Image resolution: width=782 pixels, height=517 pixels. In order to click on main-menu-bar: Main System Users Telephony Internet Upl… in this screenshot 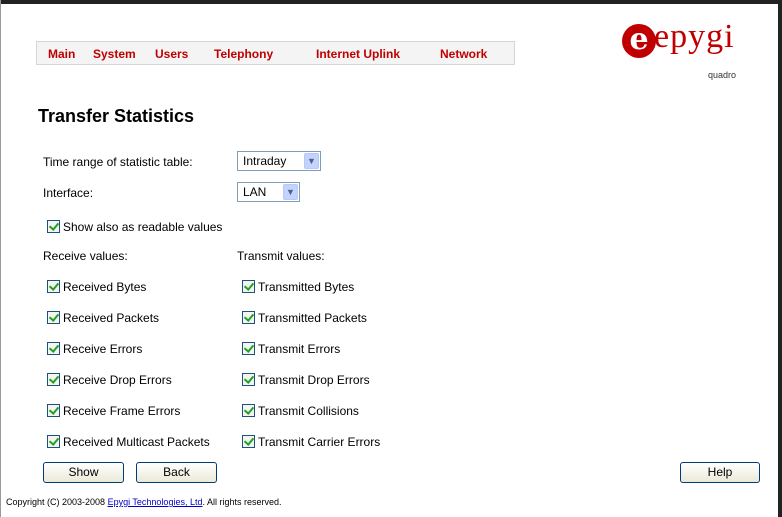, I will do `click(275, 53)`.